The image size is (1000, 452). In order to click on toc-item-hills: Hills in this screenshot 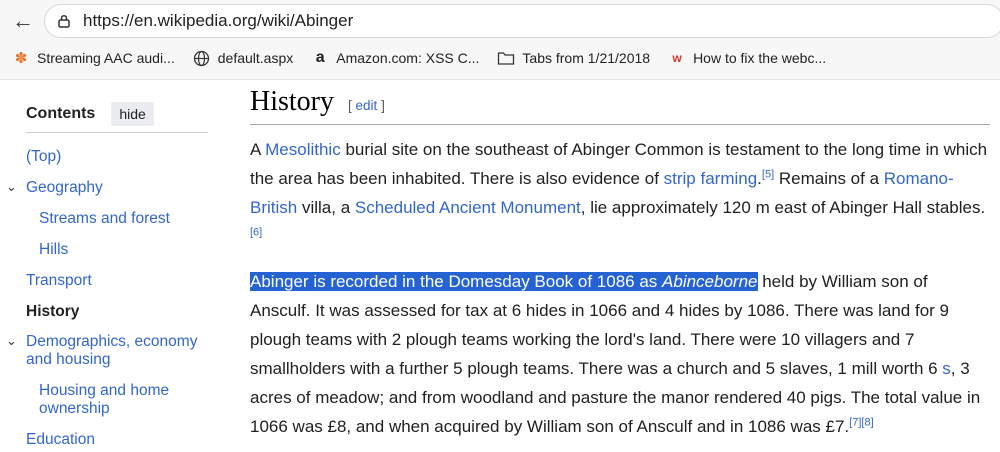, I will do `click(53, 250)`.